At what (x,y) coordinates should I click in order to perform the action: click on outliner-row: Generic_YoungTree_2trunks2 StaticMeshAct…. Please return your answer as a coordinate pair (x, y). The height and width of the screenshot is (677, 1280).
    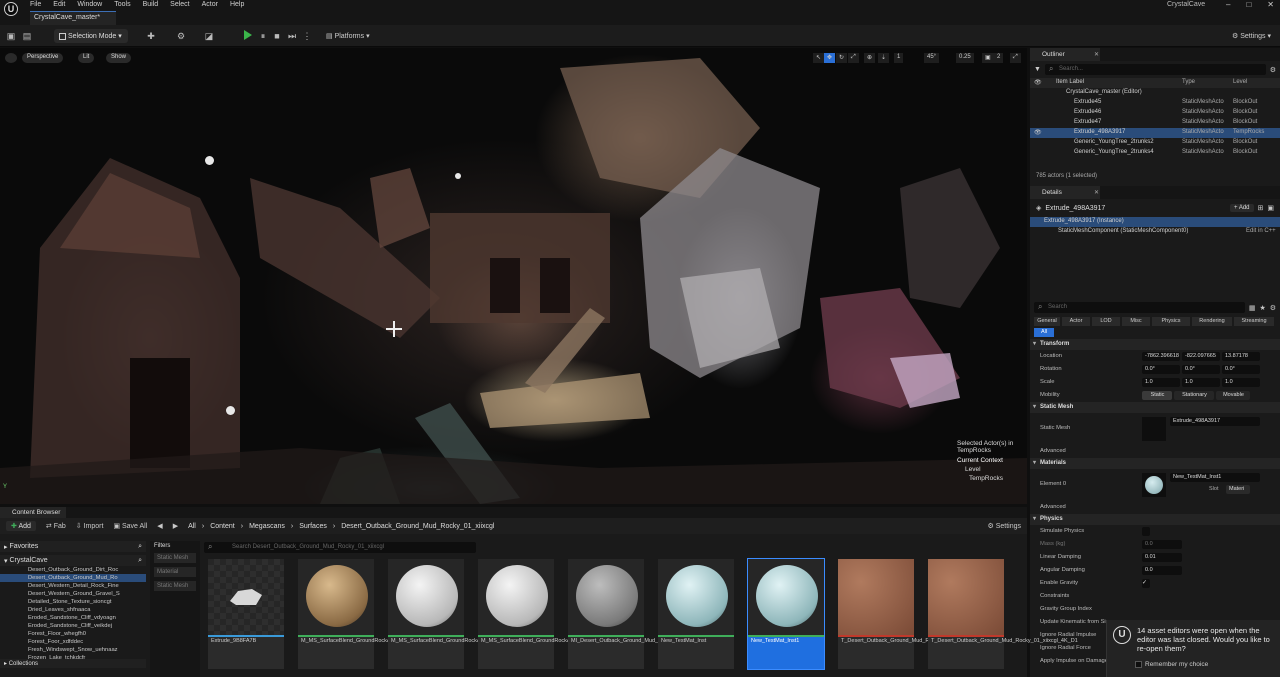
    Looking at the image, I should click on (1155, 143).